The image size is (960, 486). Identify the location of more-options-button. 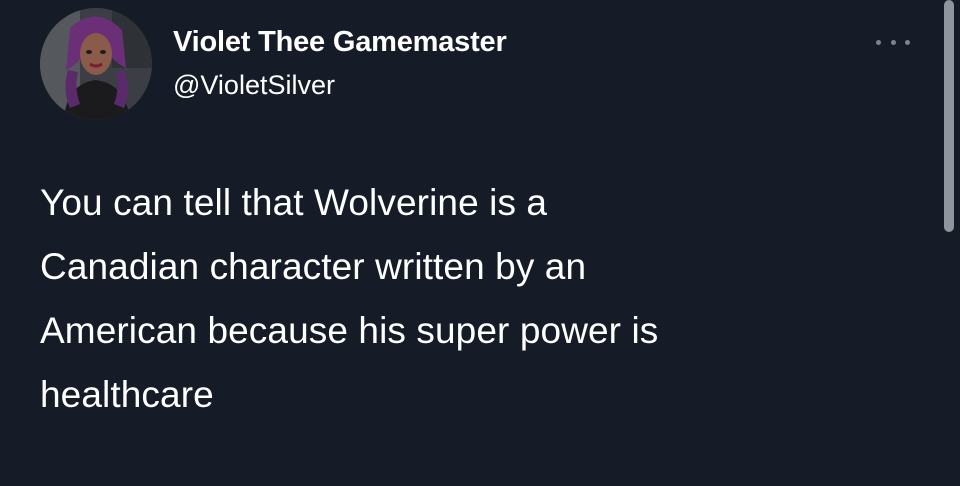
(893, 42).